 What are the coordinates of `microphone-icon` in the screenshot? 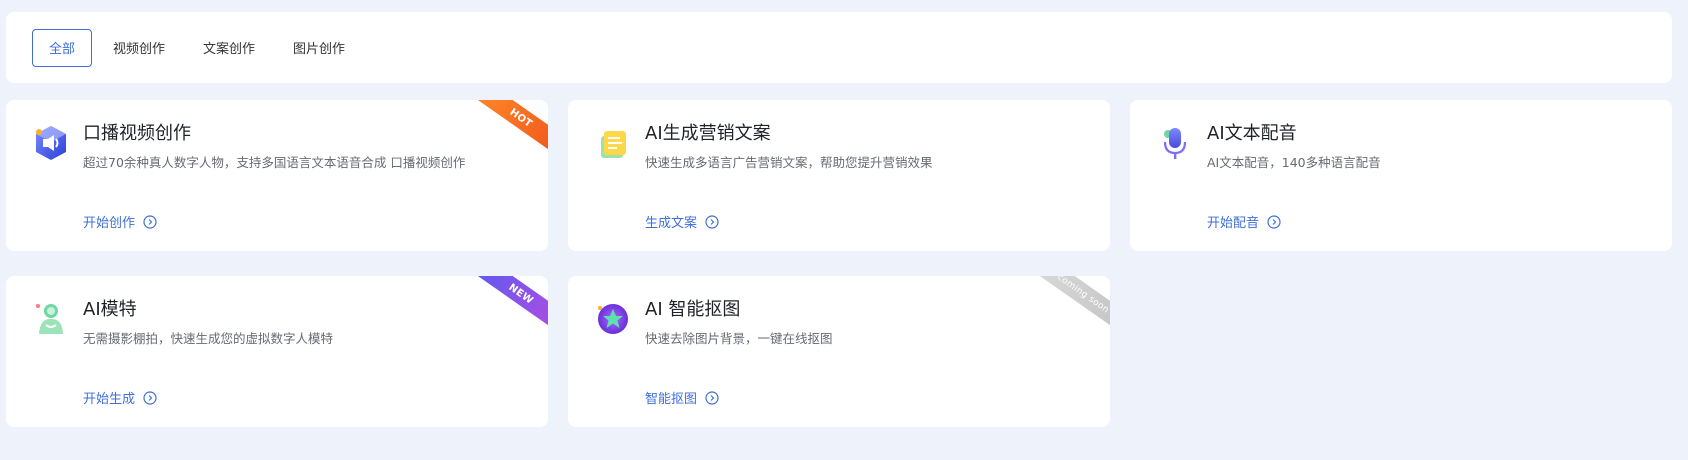 It's located at (1175, 143).